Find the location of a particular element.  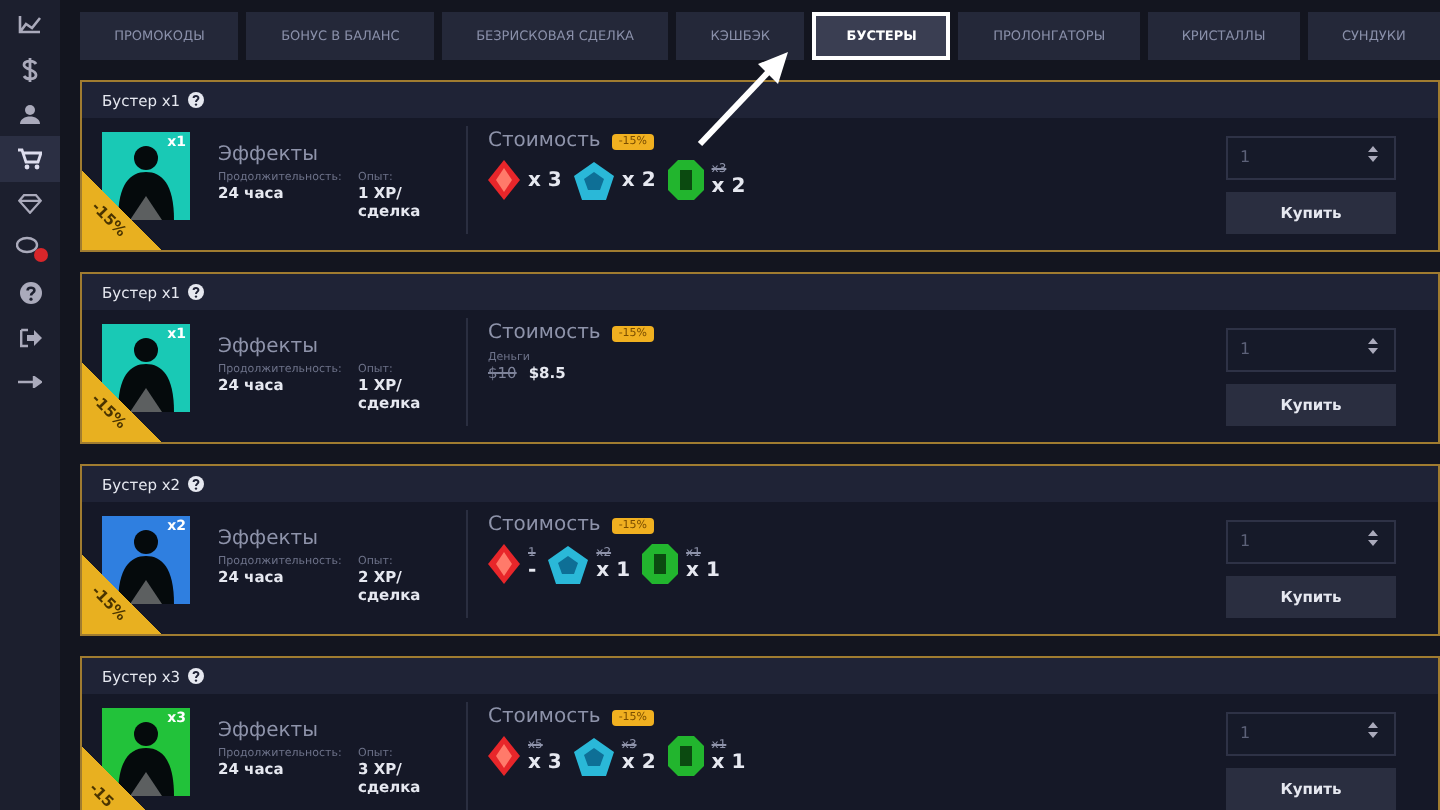

exit-icon is located at coordinates (30, 337).